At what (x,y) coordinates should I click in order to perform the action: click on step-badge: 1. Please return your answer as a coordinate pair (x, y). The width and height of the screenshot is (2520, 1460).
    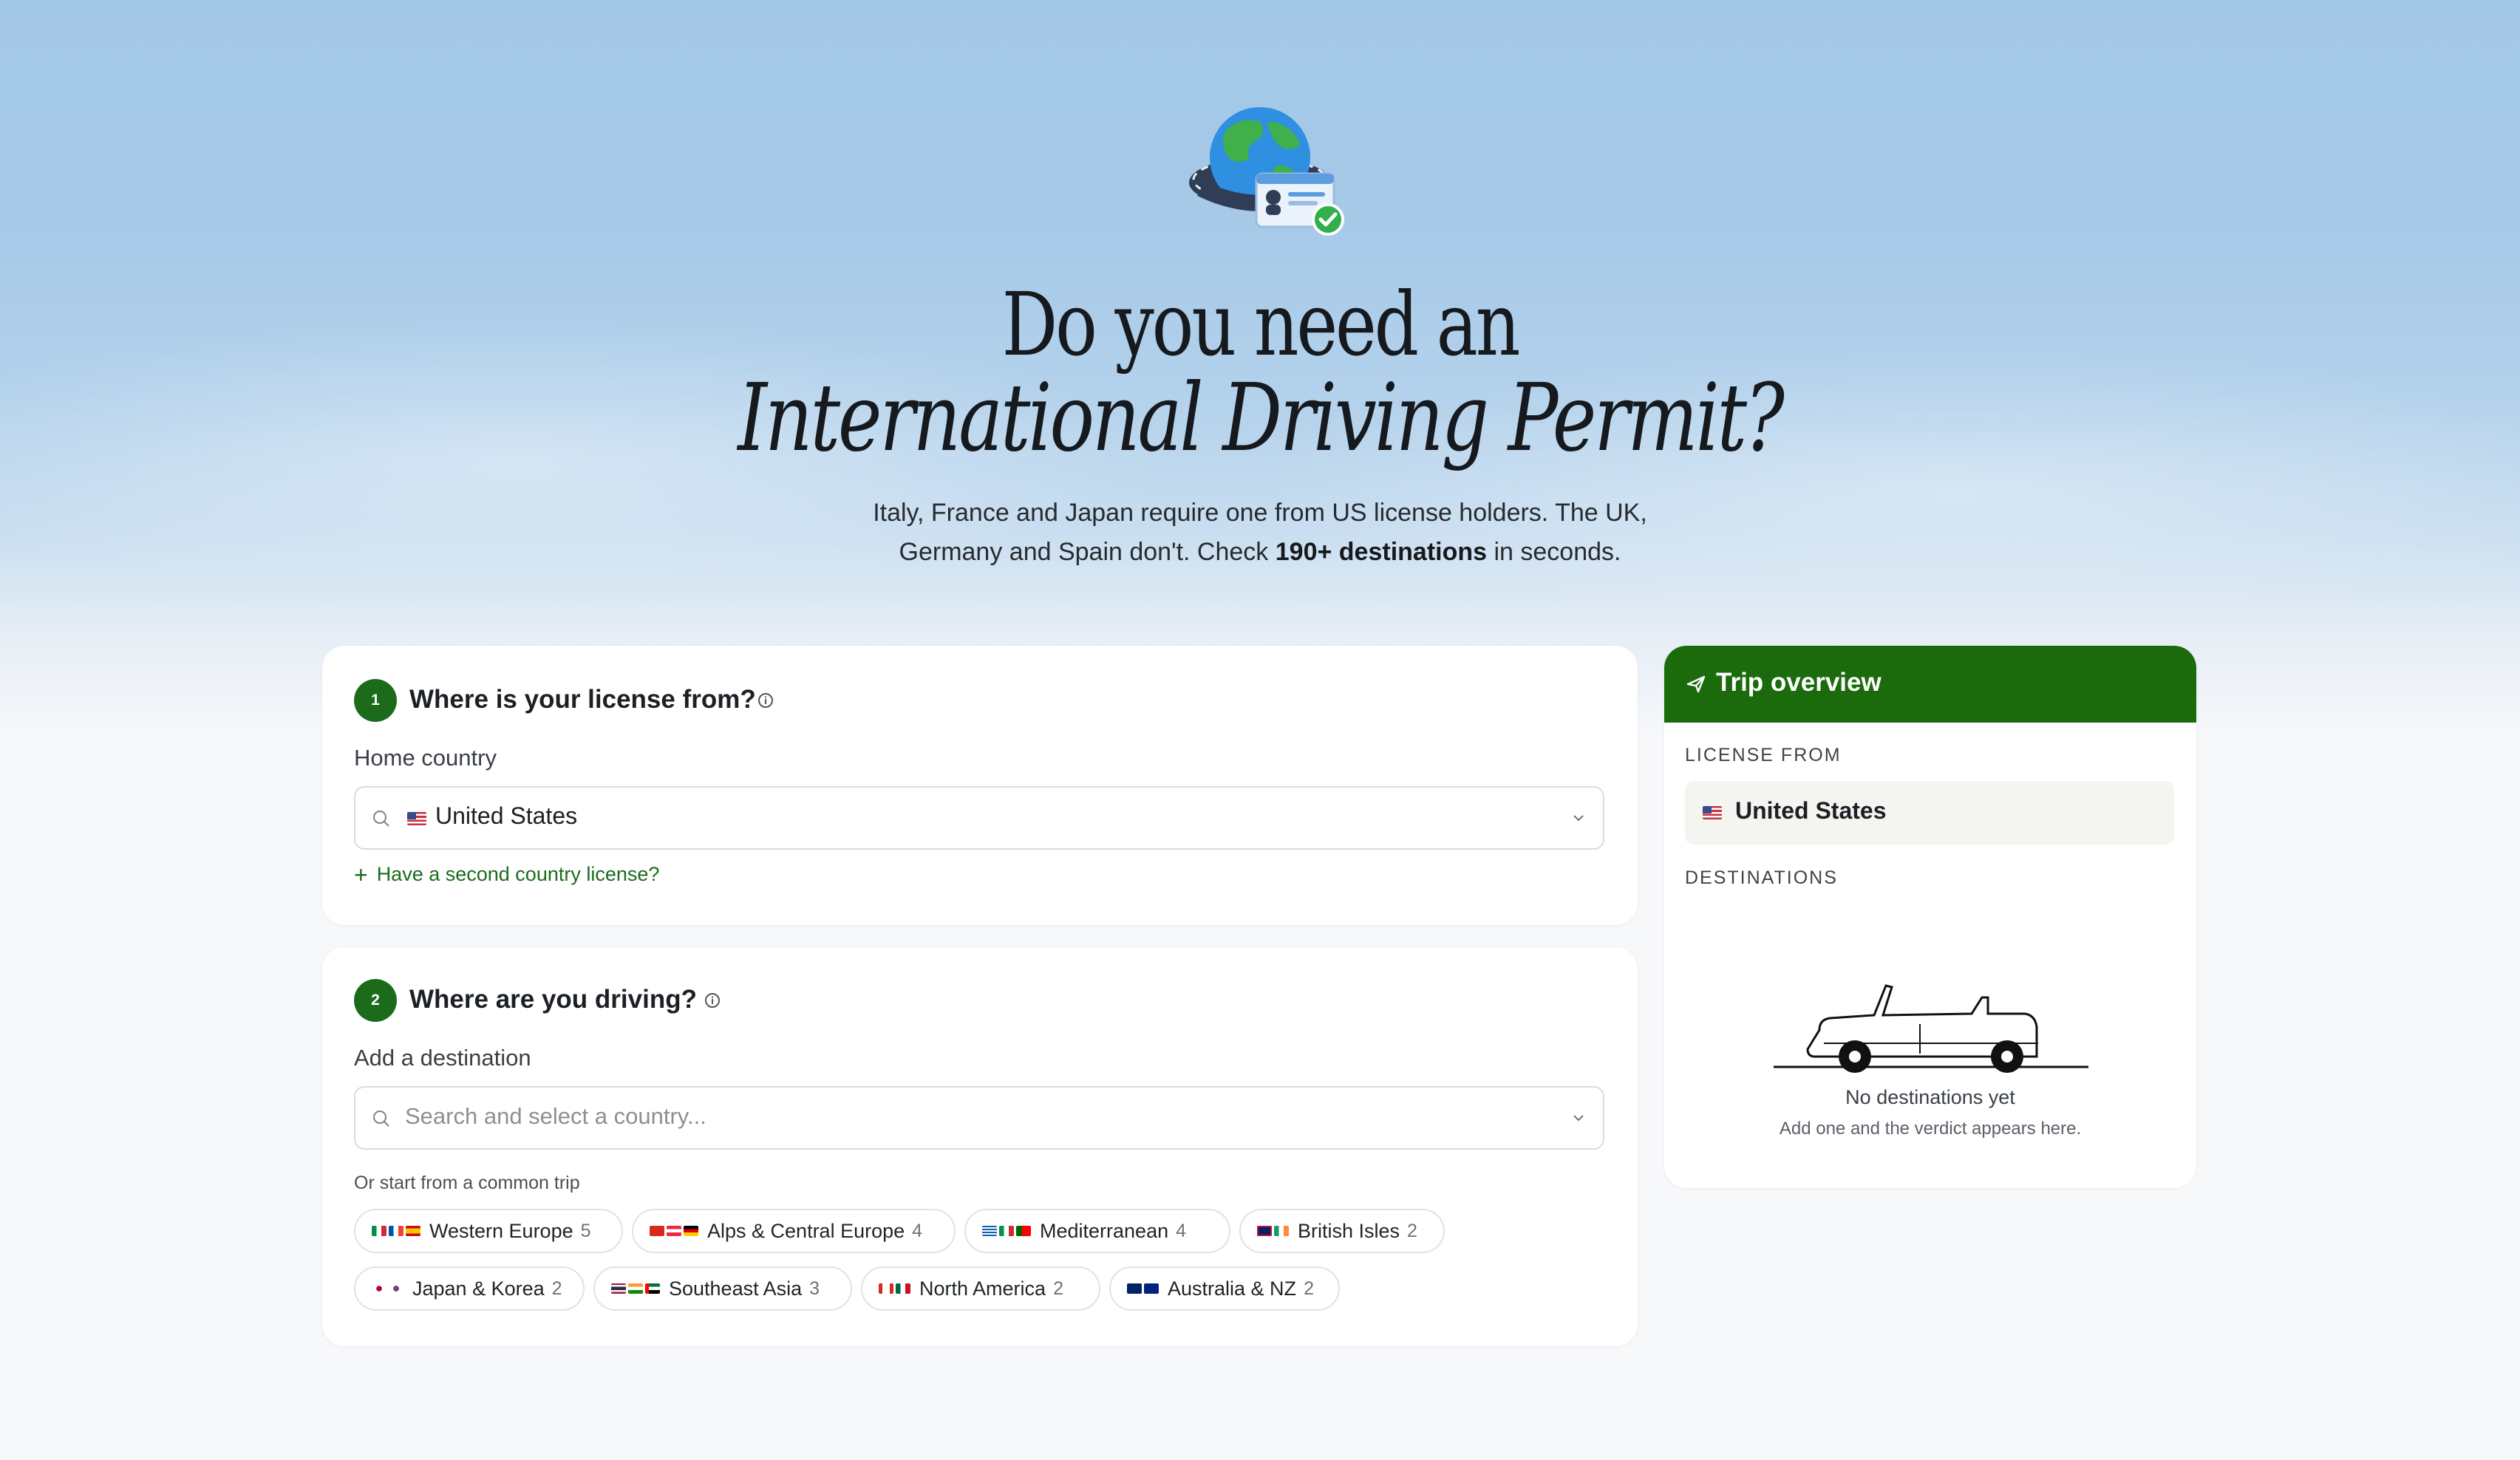
    Looking at the image, I should click on (375, 700).